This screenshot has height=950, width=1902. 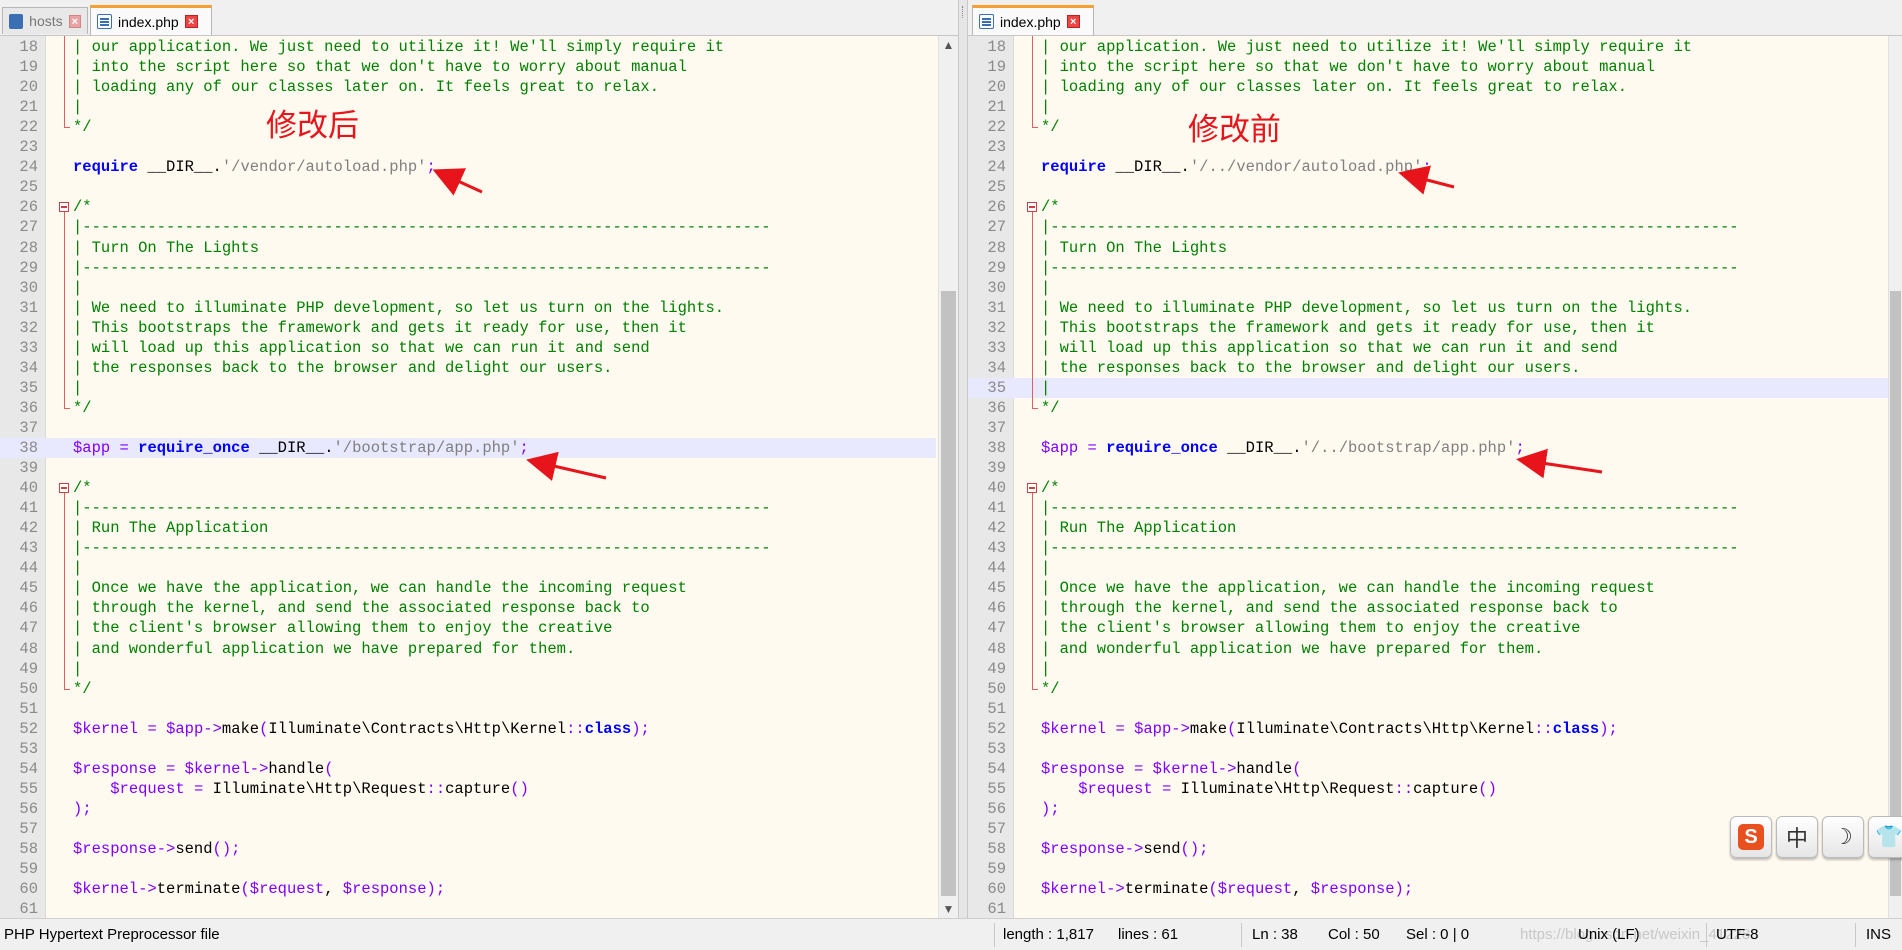 What do you see at coordinates (112, 934) in the screenshot?
I see `status-file-type: PHP Hypertext Preprocessor file` at bounding box center [112, 934].